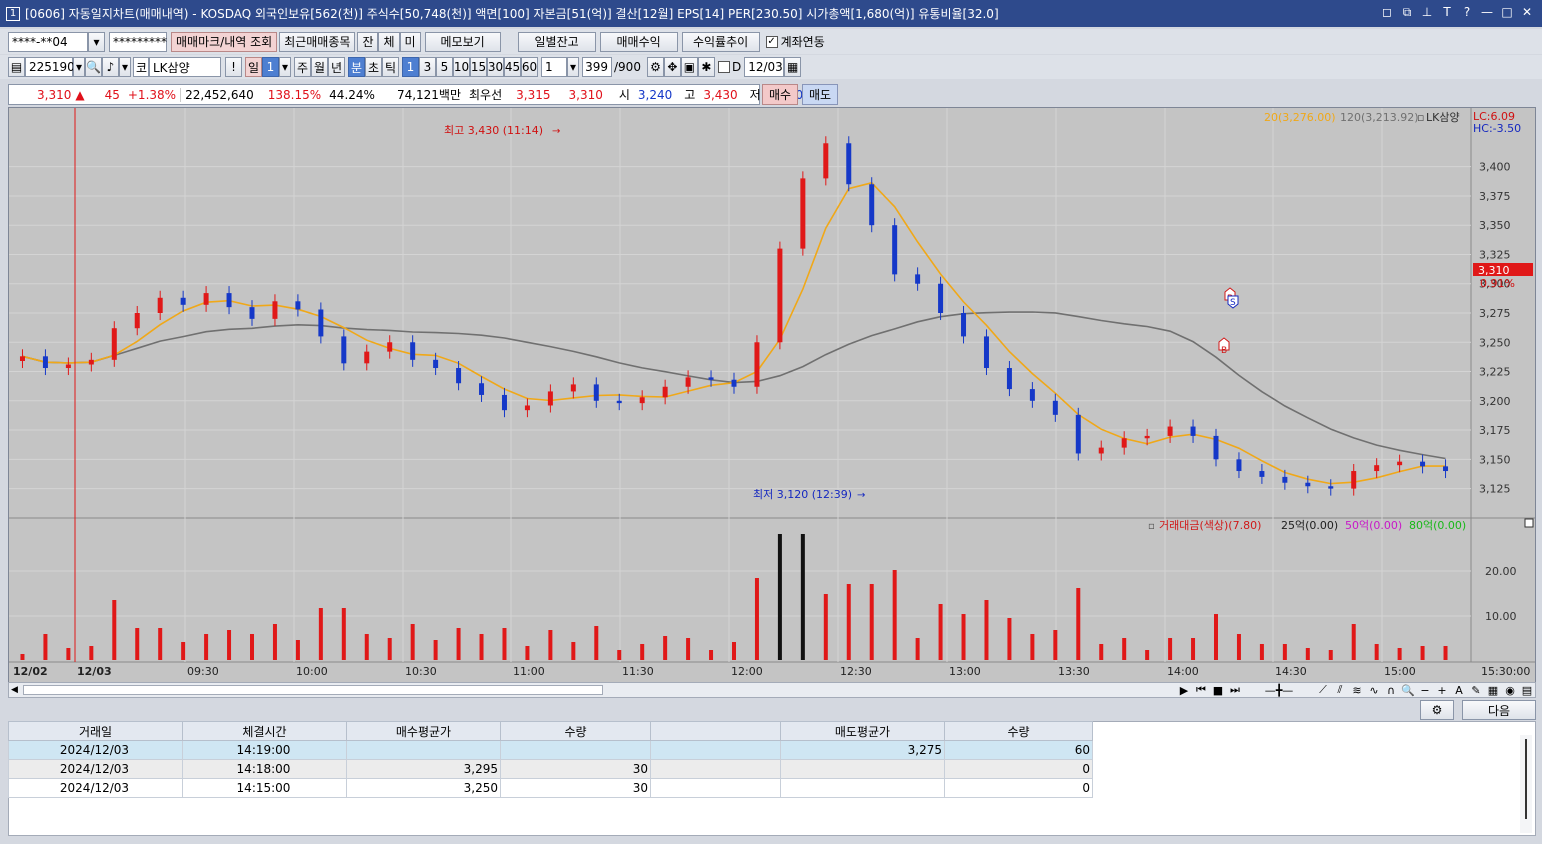 The image size is (1542, 844). Describe the element at coordinates (1387, 12) in the screenshot. I see `restore-icon: ◻` at that location.